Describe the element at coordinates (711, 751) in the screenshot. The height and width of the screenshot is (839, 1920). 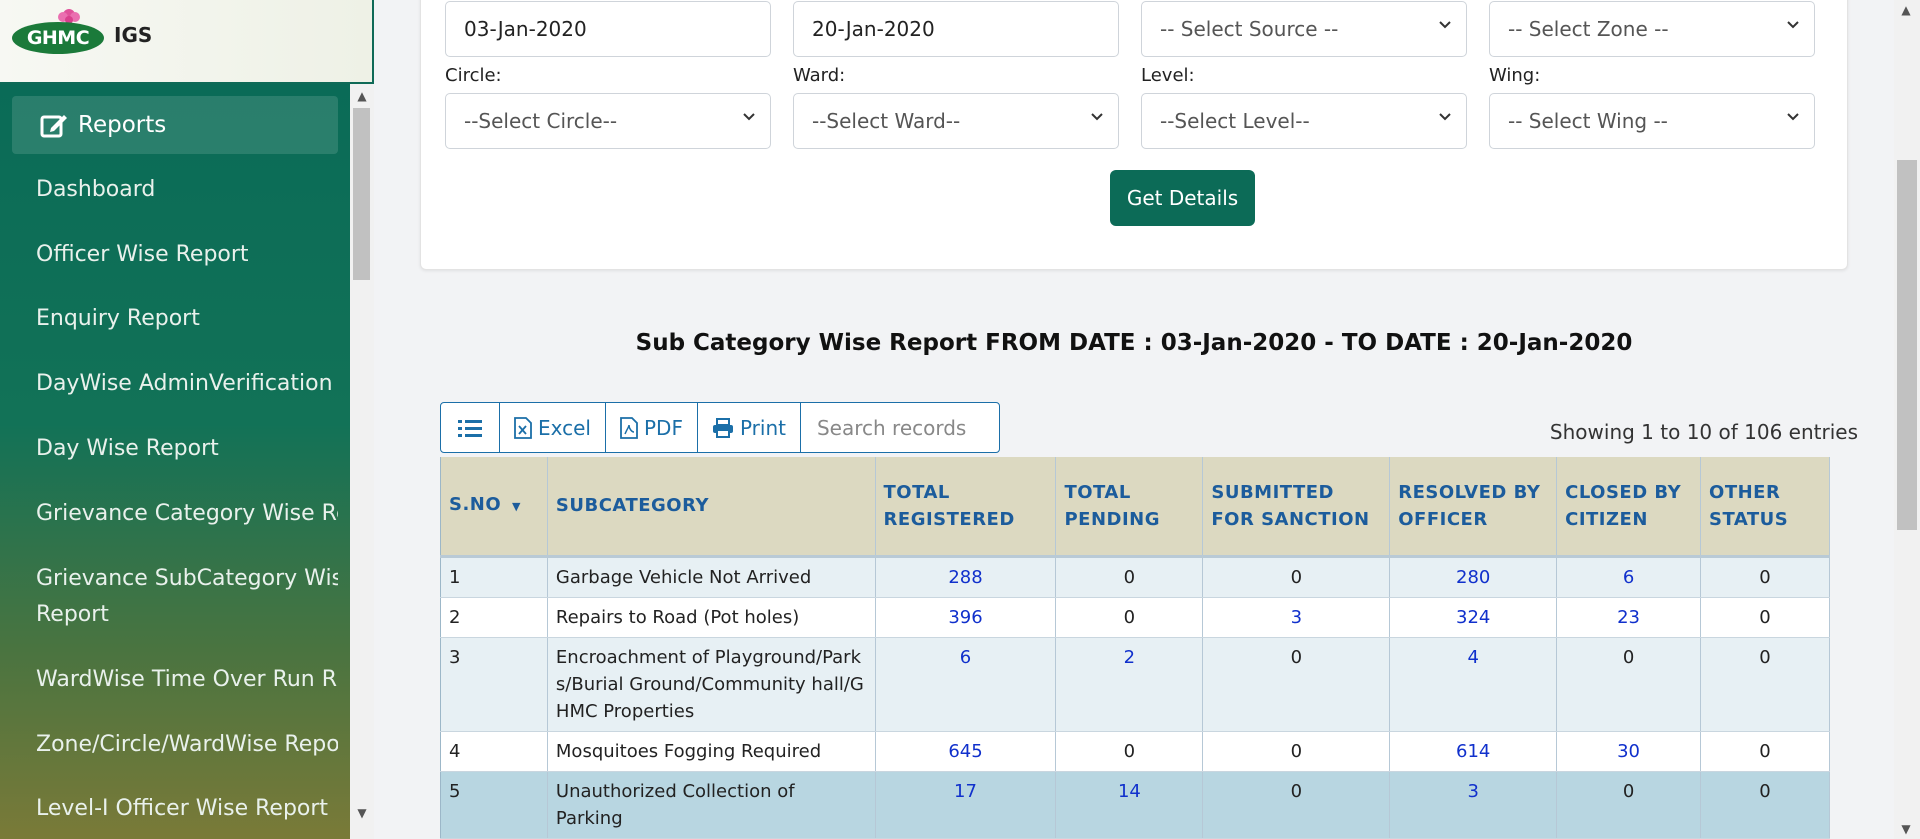
I see `cell-subcategory: Mosquitoes Fogging Required` at that location.